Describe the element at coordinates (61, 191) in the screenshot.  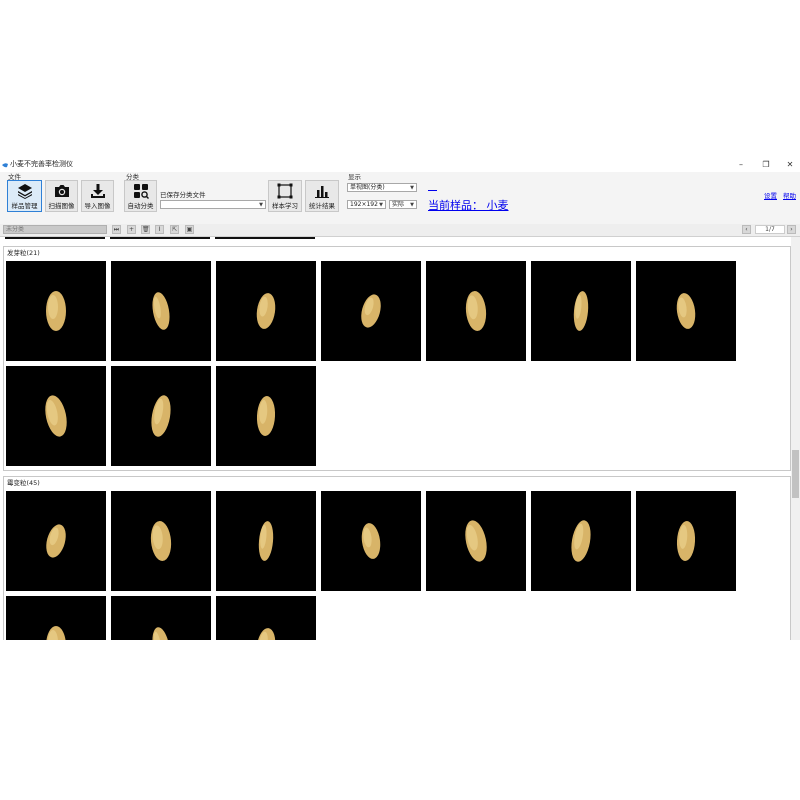
I see `camera-icon` at that location.